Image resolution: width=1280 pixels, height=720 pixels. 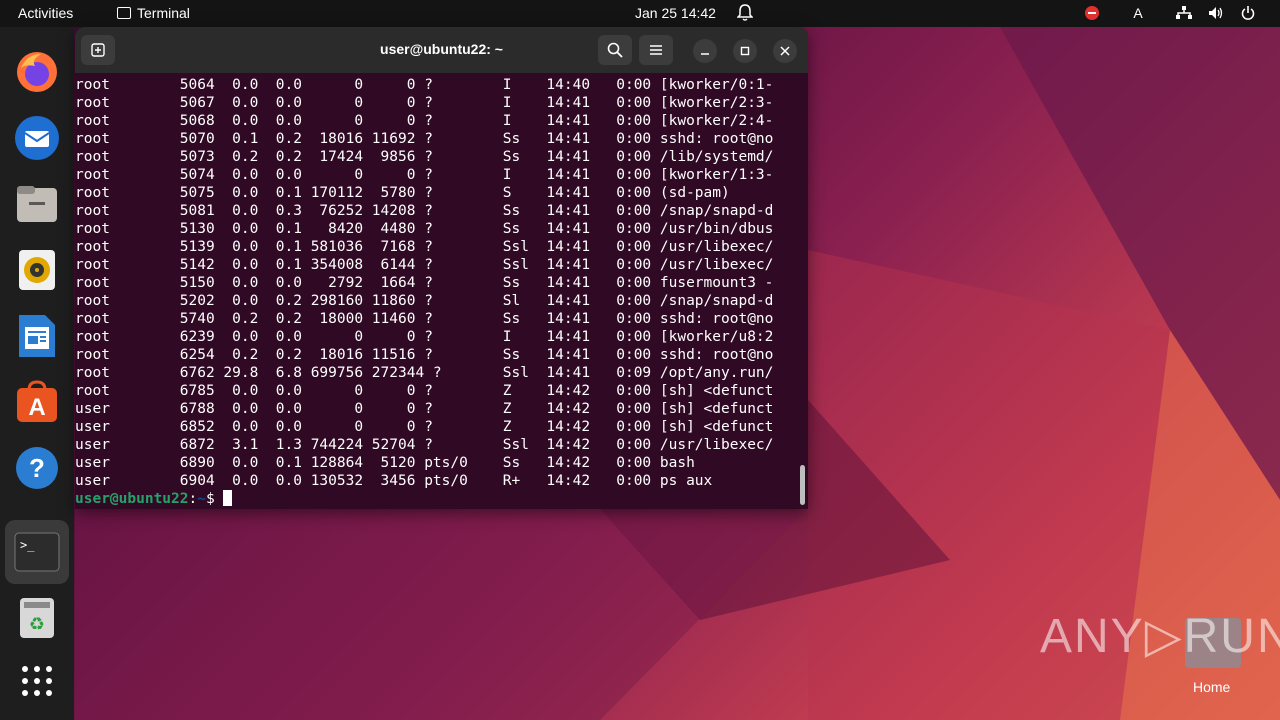 I want to click on app-center-icon: A, so click(x=37, y=402).